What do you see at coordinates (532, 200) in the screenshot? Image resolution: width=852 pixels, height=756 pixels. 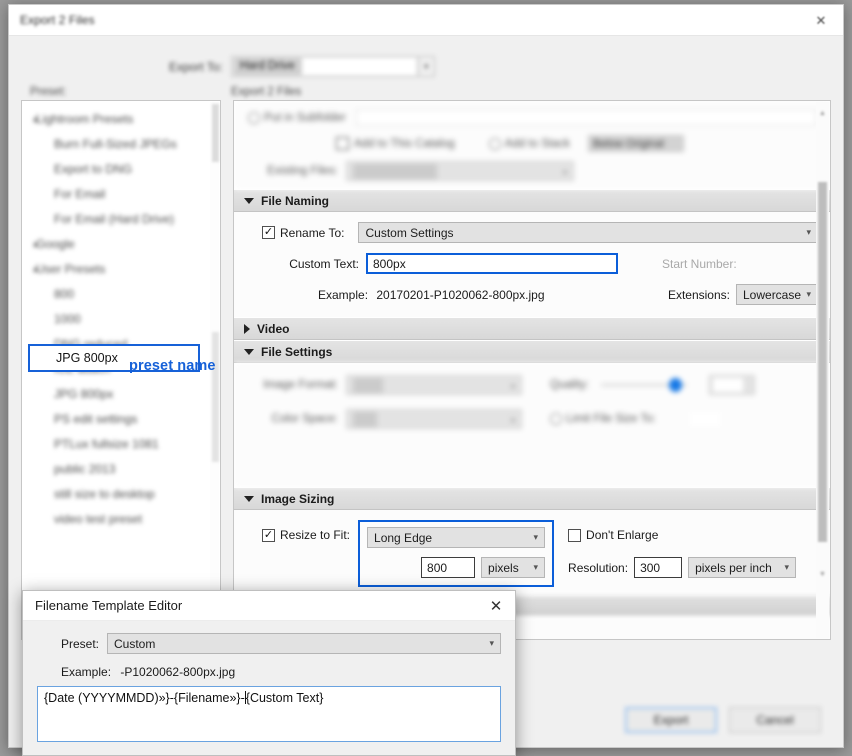 I see `section-header-file-naming: File Naming` at bounding box center [532, 200].